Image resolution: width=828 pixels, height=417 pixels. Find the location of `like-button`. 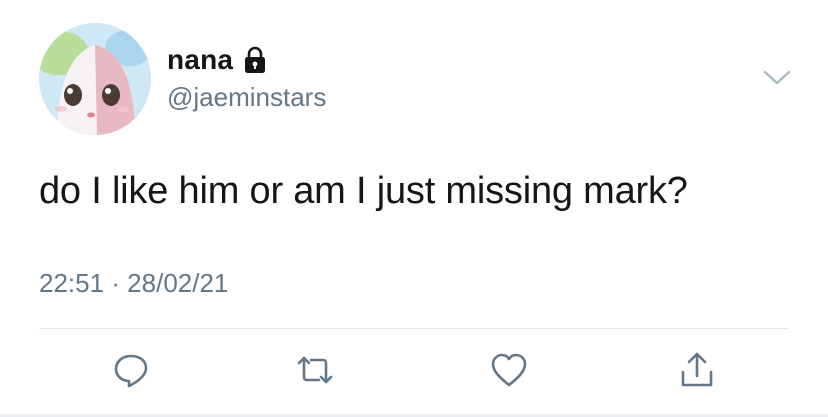

like-button is located at coordinates (509, 370).